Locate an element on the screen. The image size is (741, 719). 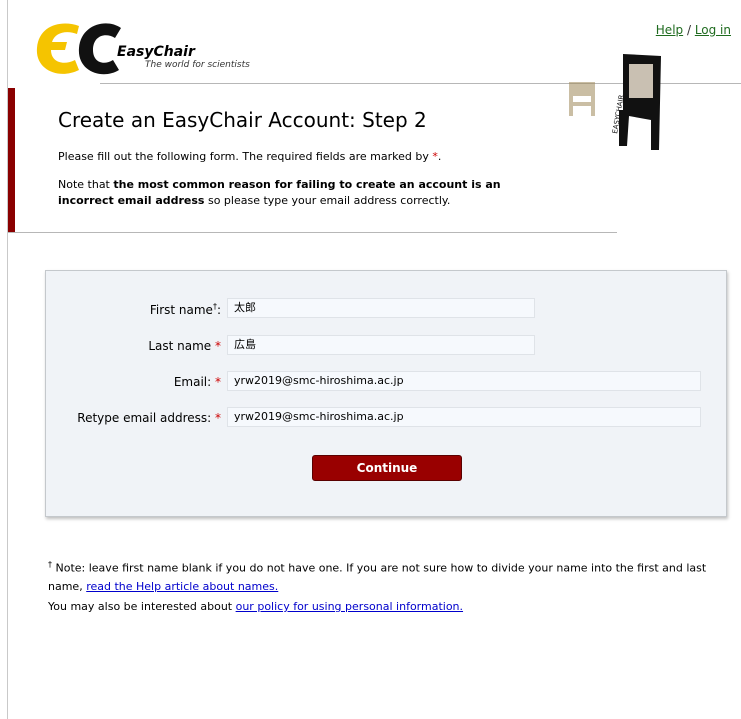
chair-illustration-icon: EASYCHAIR is located at coordinates (615, 102).